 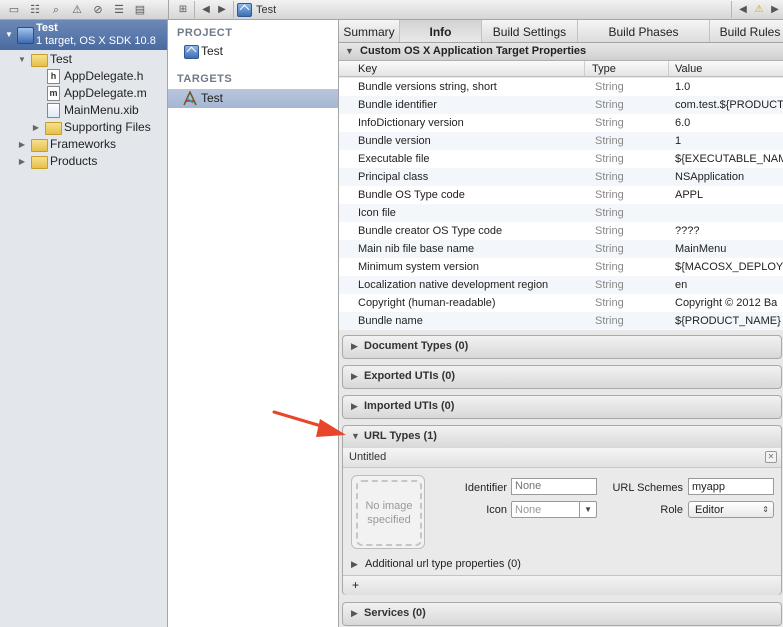 What do you see at coordinates (56, 10) in the screenshot?
I see `search-icon: ⌕` at bounding box center [56, 10].